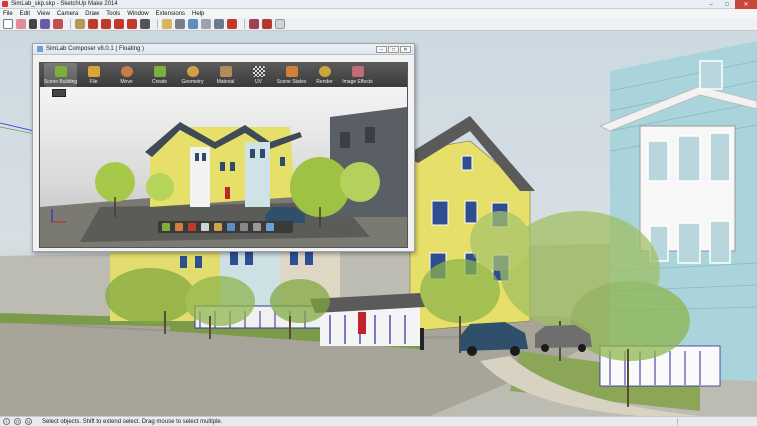 Image resolution: width=757 pixels, height=426 pixels. Describe the element at coordinates (93, 71) in the screenshot. I see `file-icon` at that location.